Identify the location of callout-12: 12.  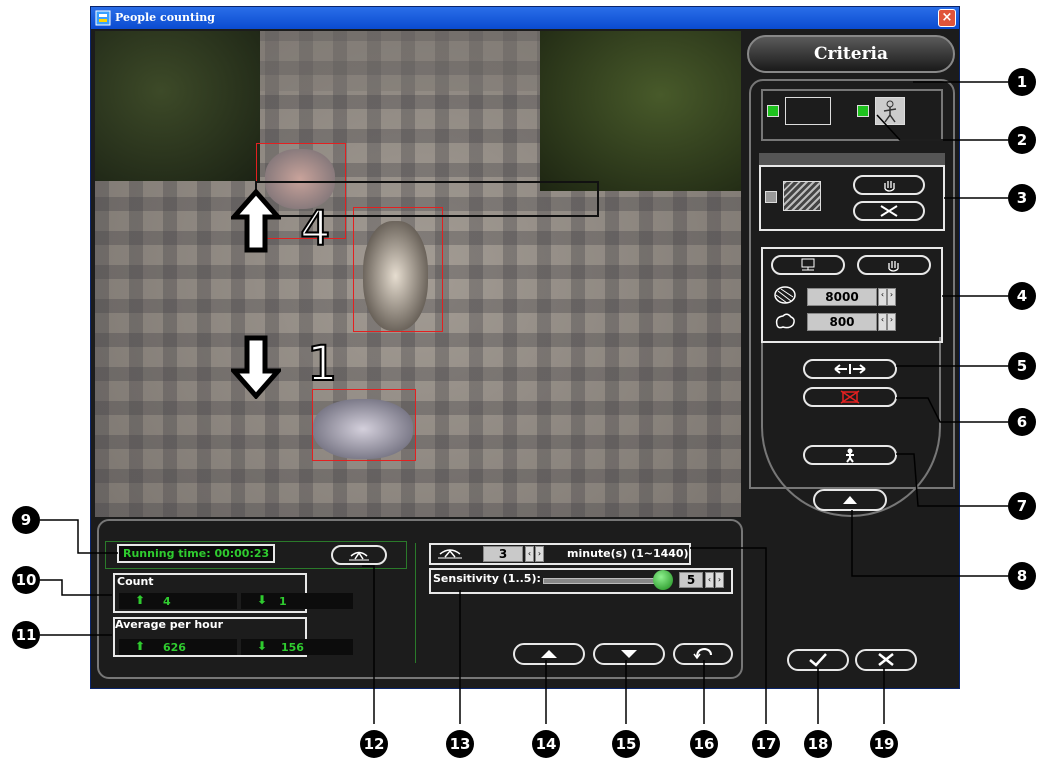
(374, 744).